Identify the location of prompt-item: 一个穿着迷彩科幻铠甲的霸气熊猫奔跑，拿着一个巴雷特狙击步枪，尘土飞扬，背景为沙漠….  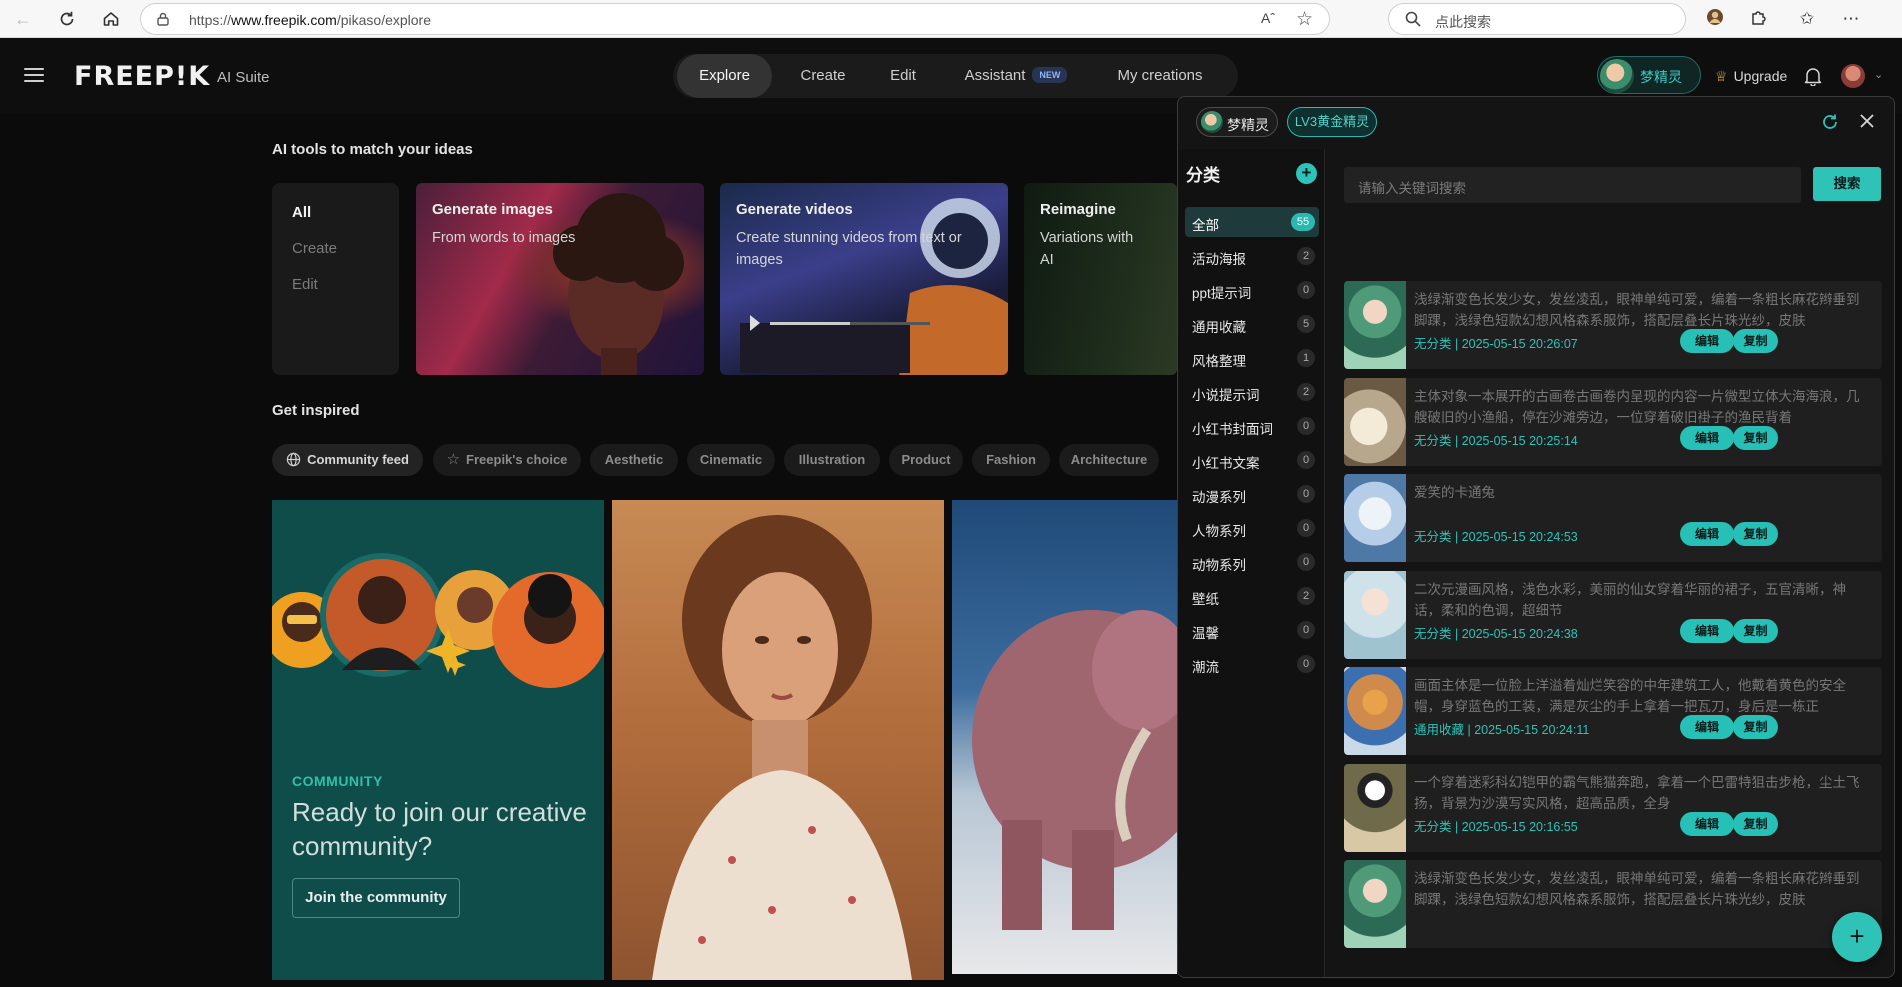
(1613, 807).